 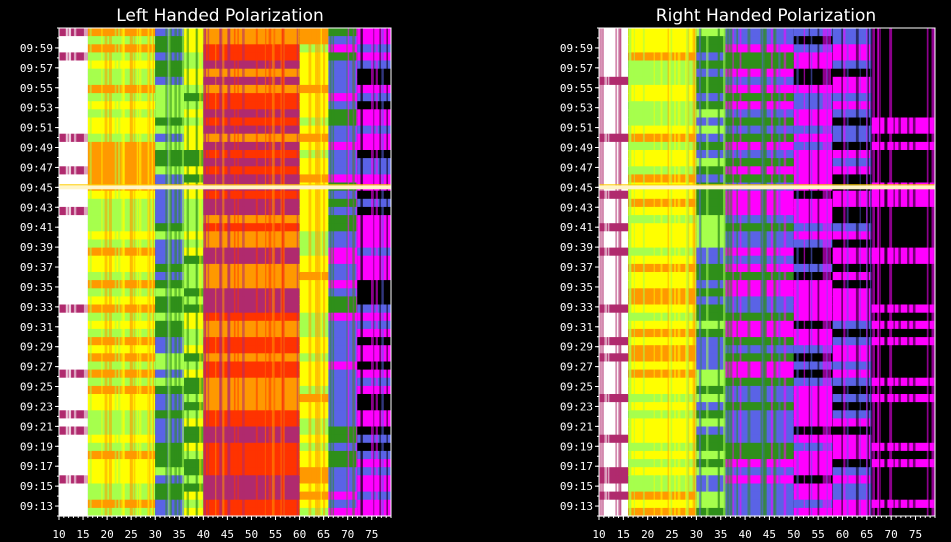 I want to click on x-tick-label: 45, so click(x=227, y=534).